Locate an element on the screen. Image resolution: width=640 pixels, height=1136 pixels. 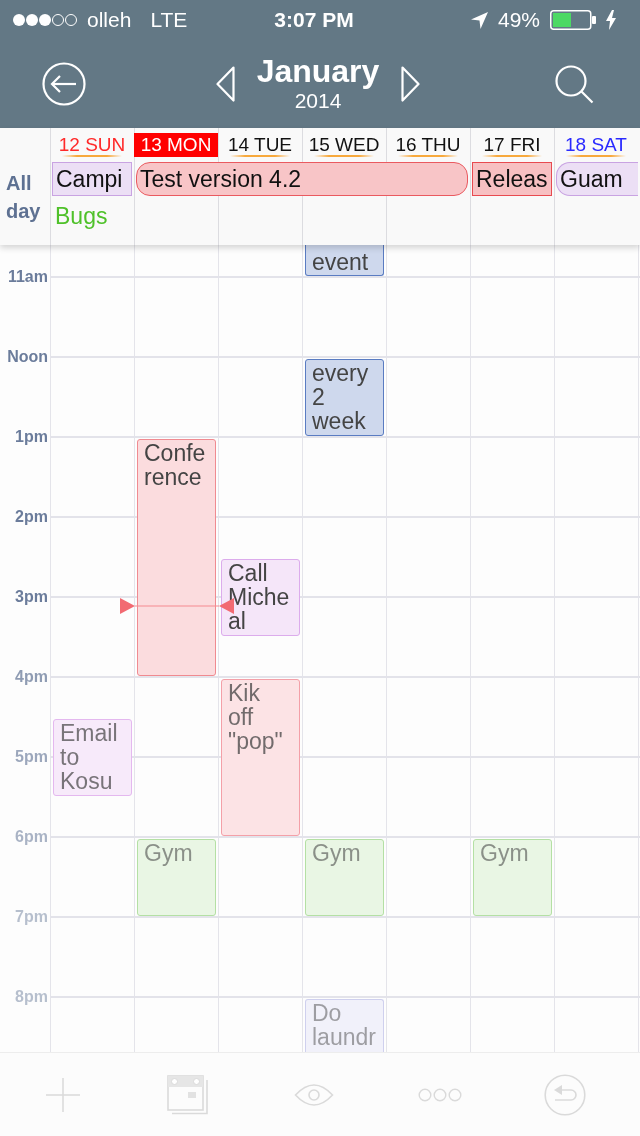
day-header: 18 SAT is located at coordinates (596, 145).